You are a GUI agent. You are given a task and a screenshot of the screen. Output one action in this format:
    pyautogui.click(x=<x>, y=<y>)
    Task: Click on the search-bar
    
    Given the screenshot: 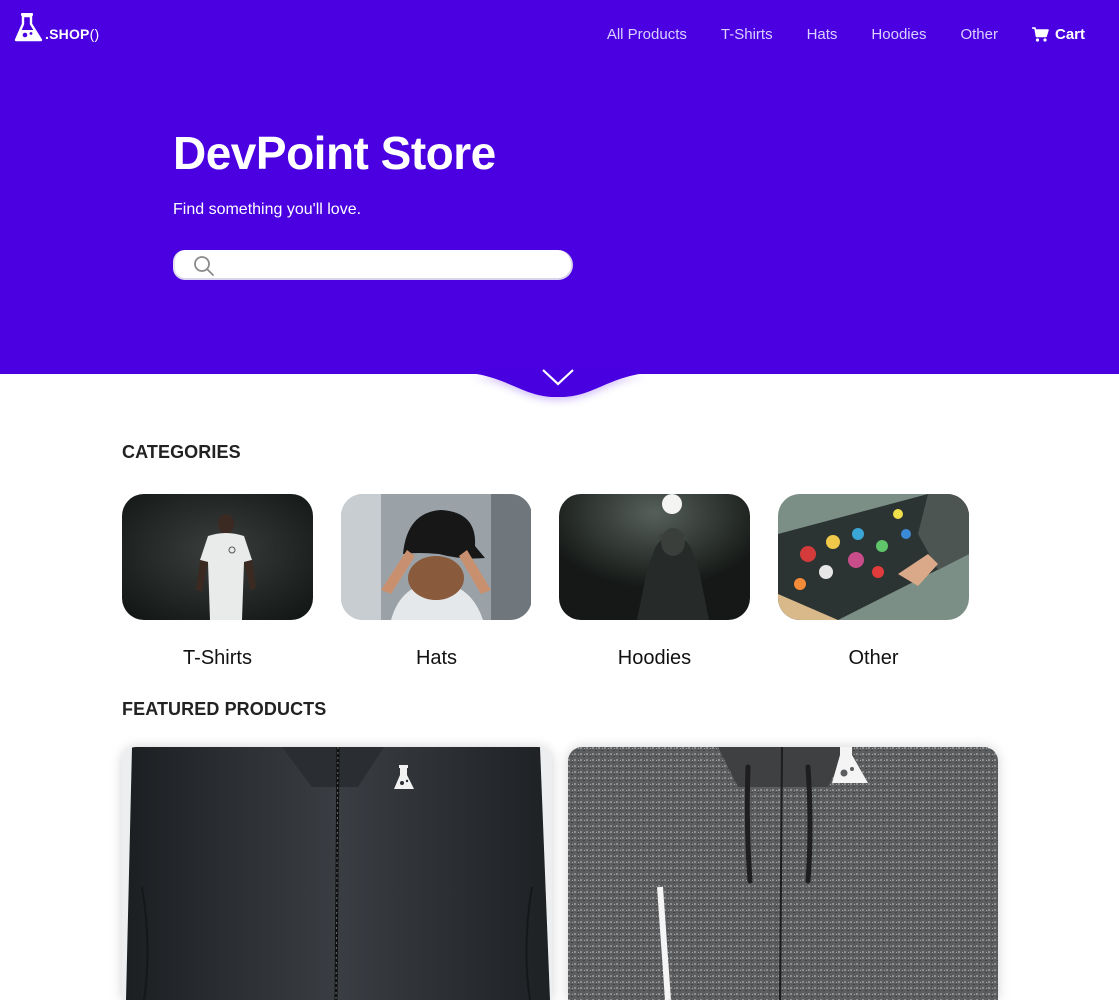 What is the action you would take?
    pyautogui.click(x=373, y=265)
    